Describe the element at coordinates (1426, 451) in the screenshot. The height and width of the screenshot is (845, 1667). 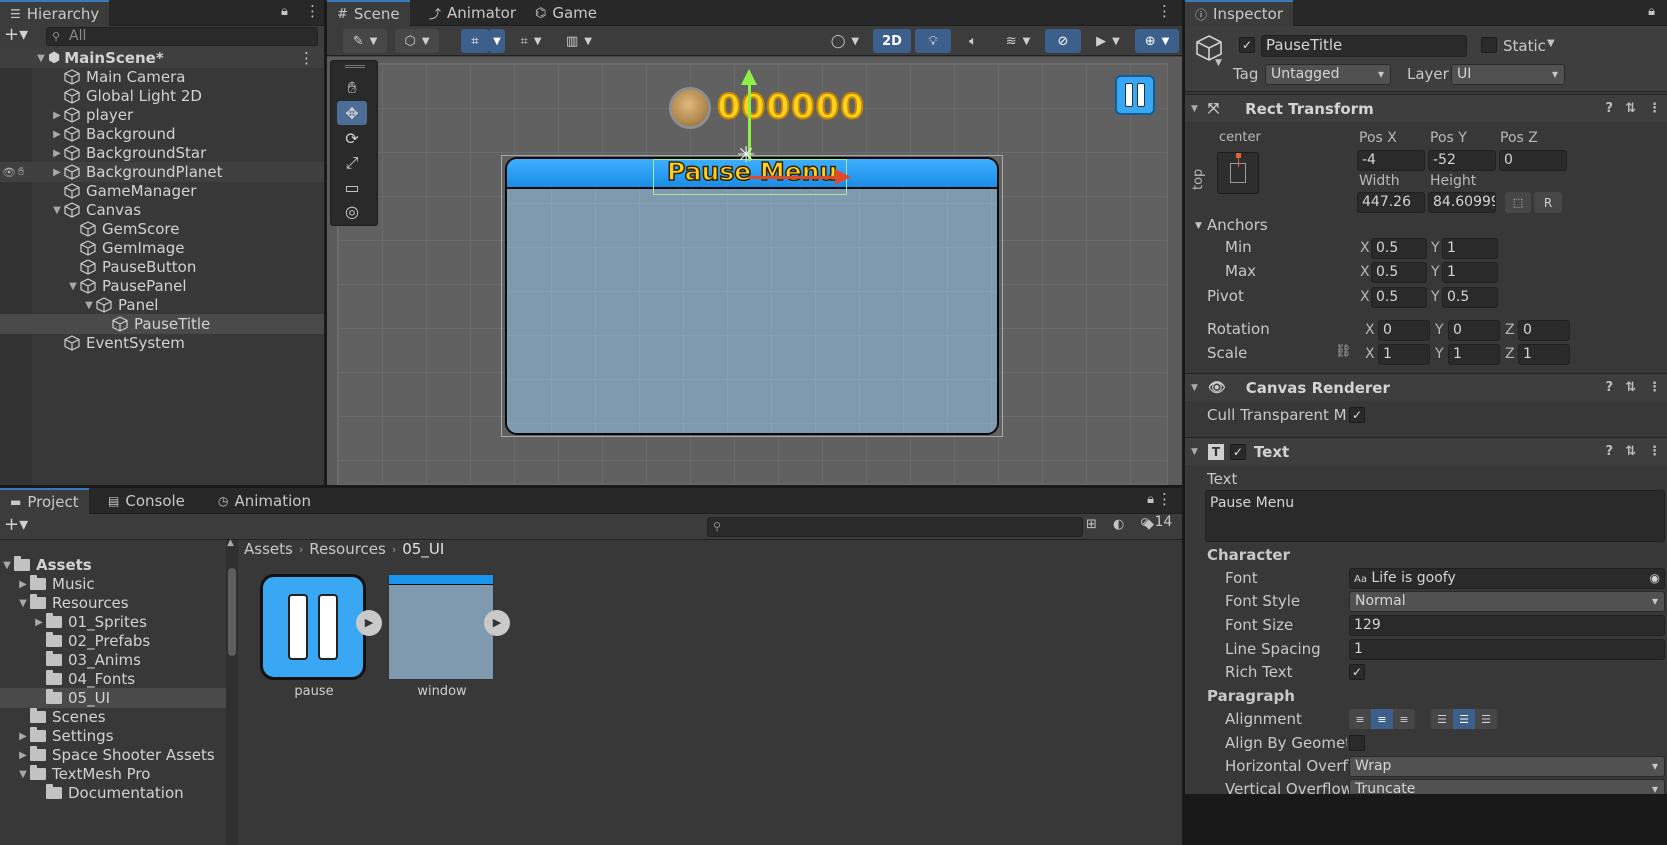
I see `text-component-header: ▼ T ✓ Text ? ⇅ ⋮` at that location.